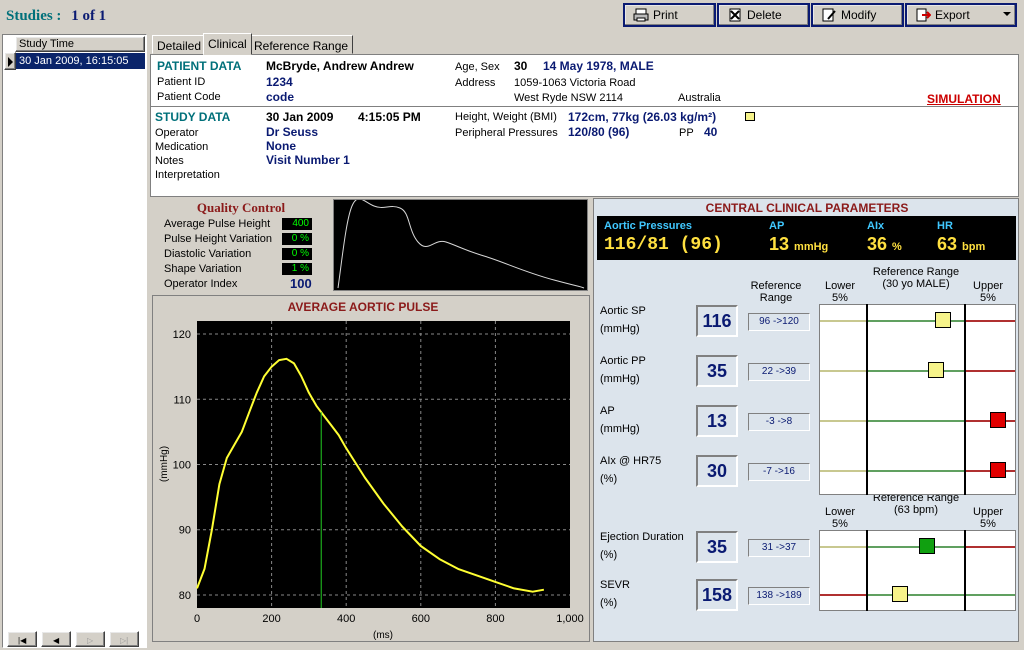  What do you see at coordinates (867, 570) in the screenshot?
I see `gauge-separator` at bounding box center [867, 570].